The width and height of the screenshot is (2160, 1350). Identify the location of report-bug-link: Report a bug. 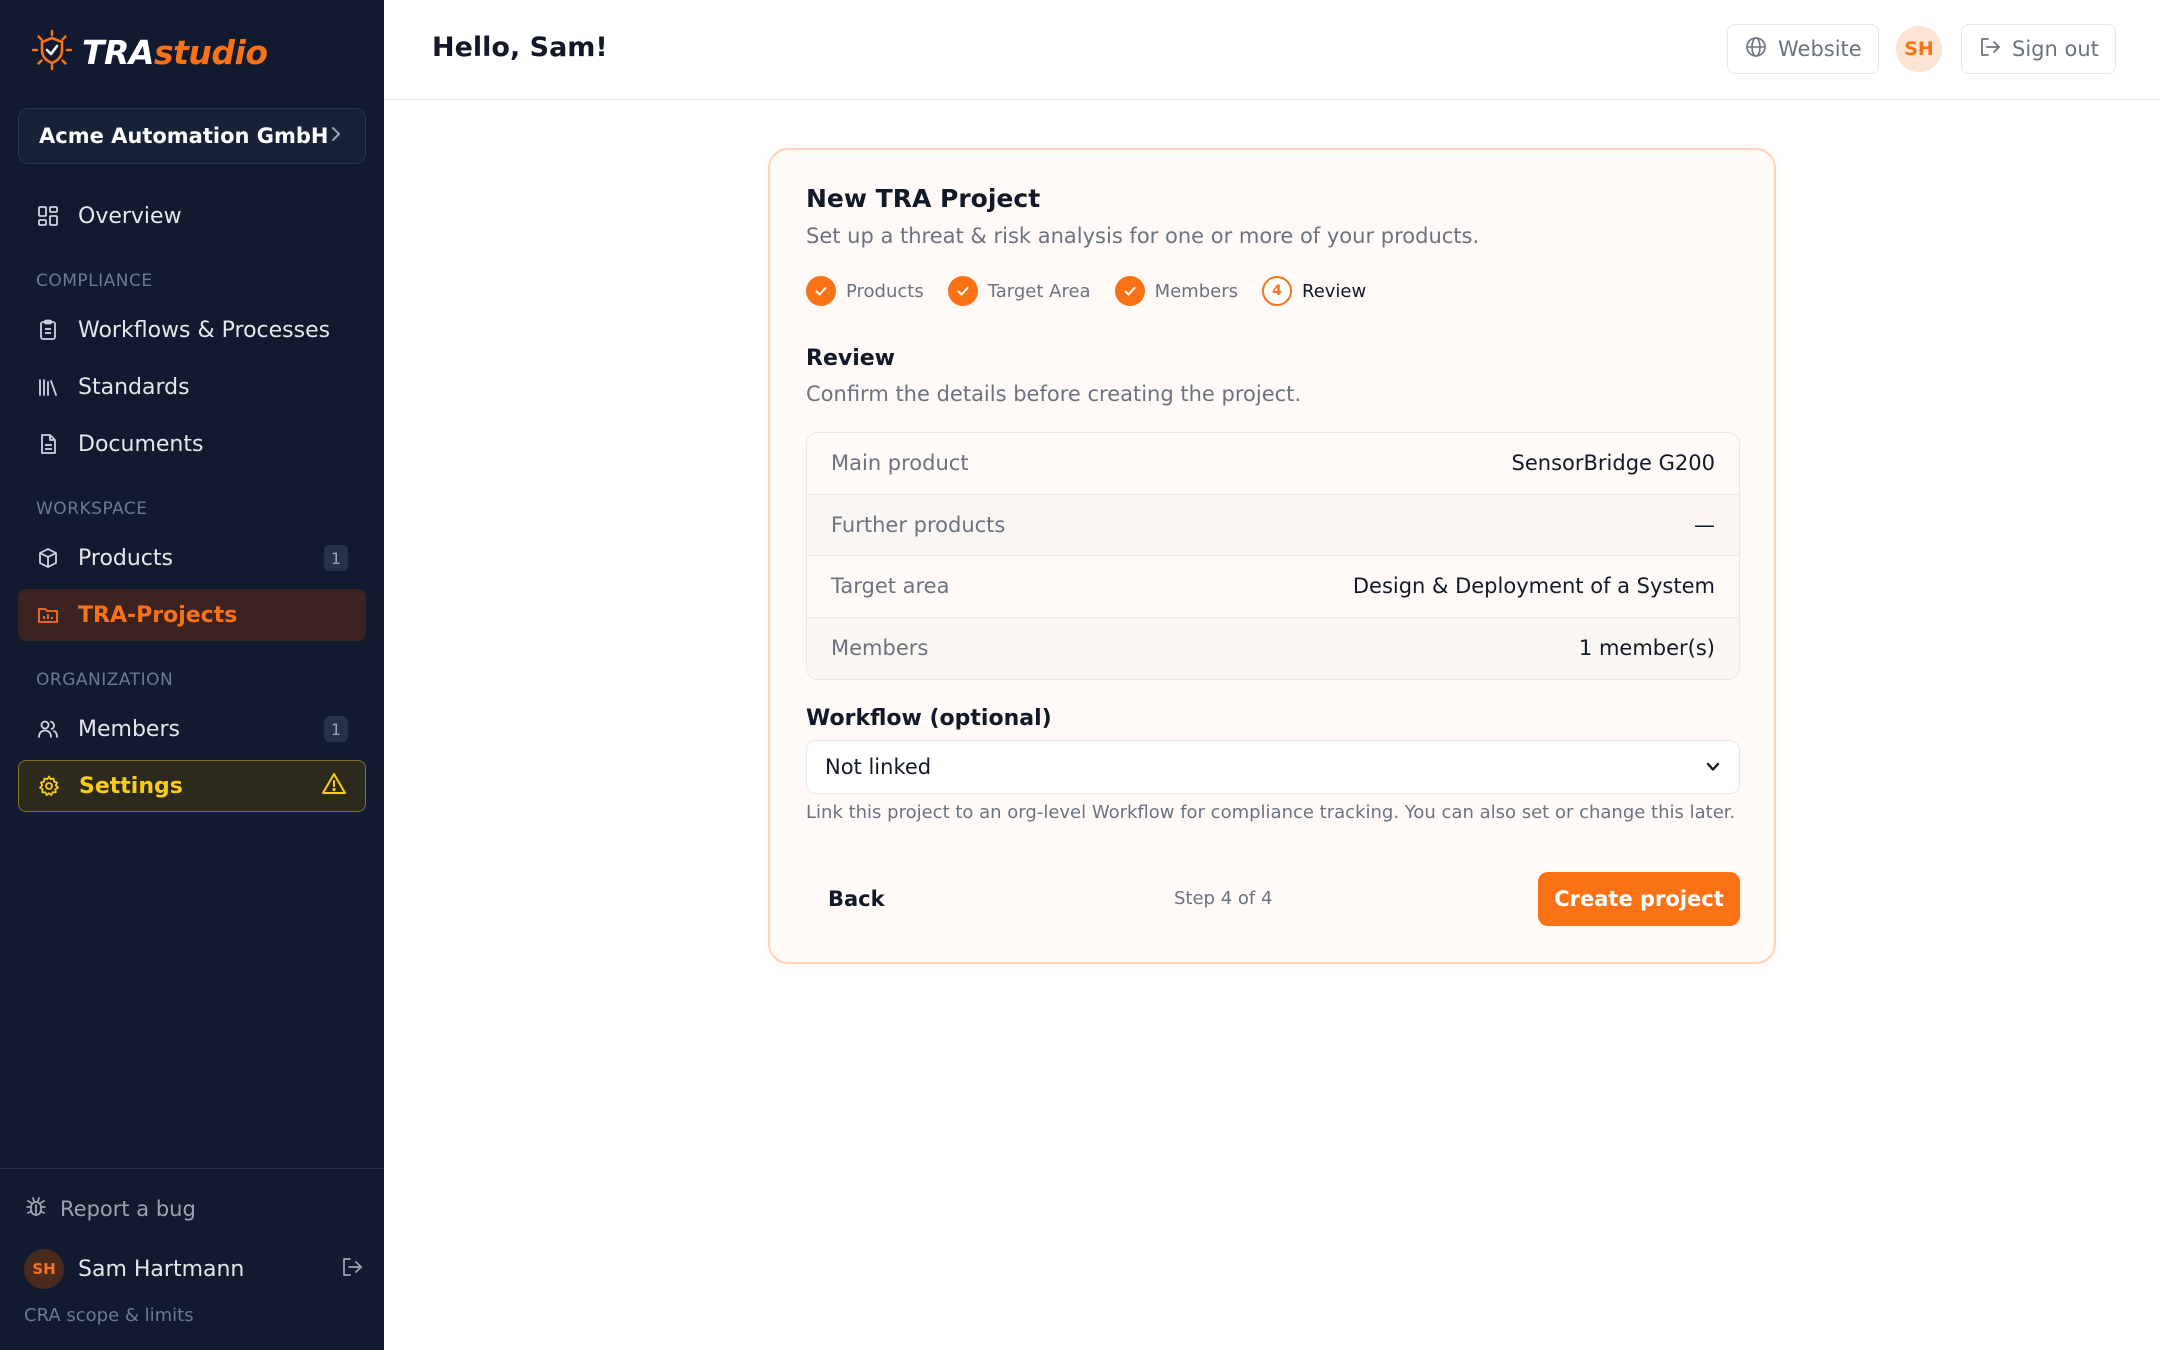
(110, 1209).